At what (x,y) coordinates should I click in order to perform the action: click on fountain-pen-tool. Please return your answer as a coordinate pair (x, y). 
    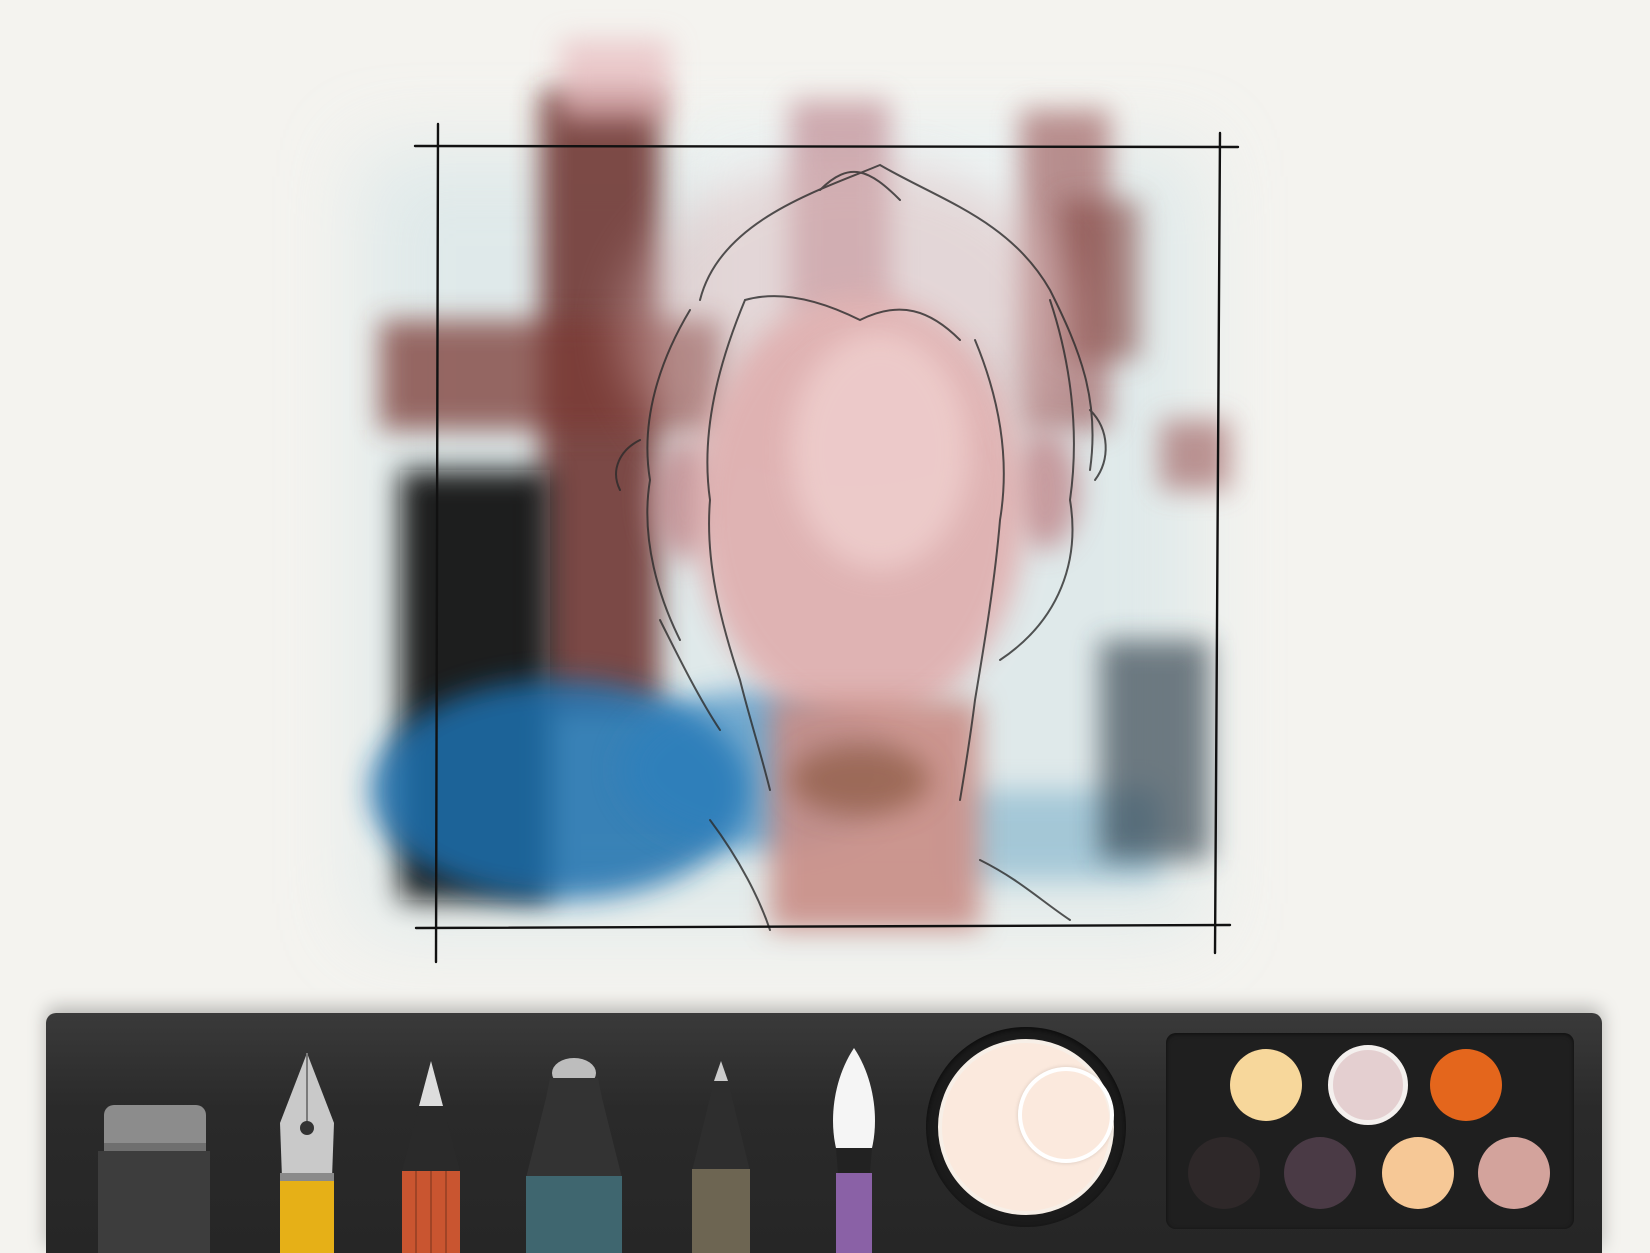
    Looking at the image, I should click on (307, 1153).